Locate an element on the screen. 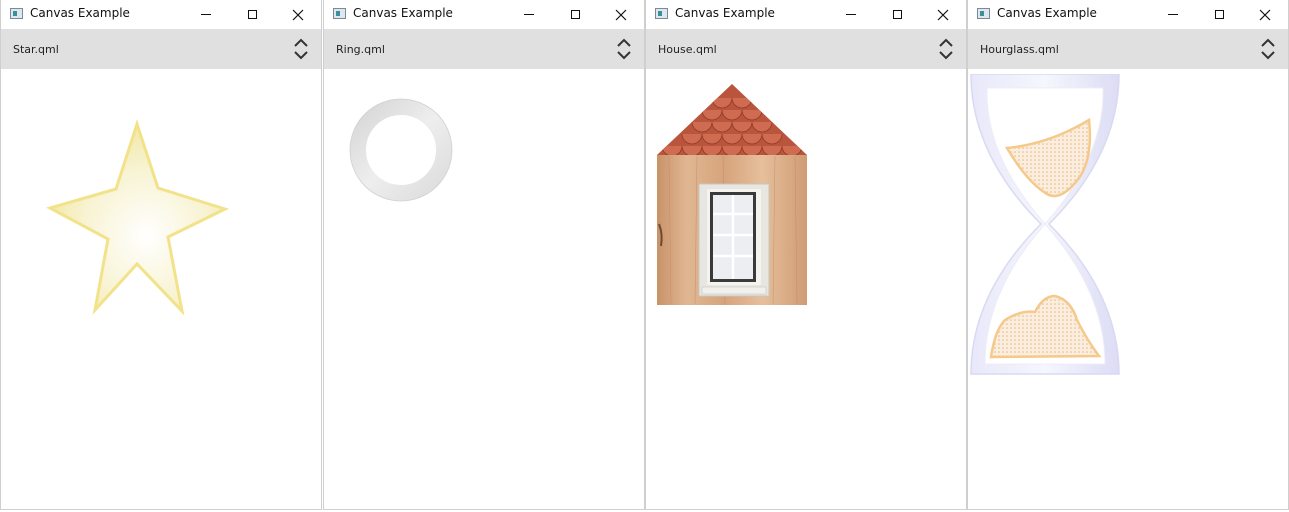 This screenshot has width=1289, height=512. selected-example: Hourglass.qml is located at coordinates (1019, 49).